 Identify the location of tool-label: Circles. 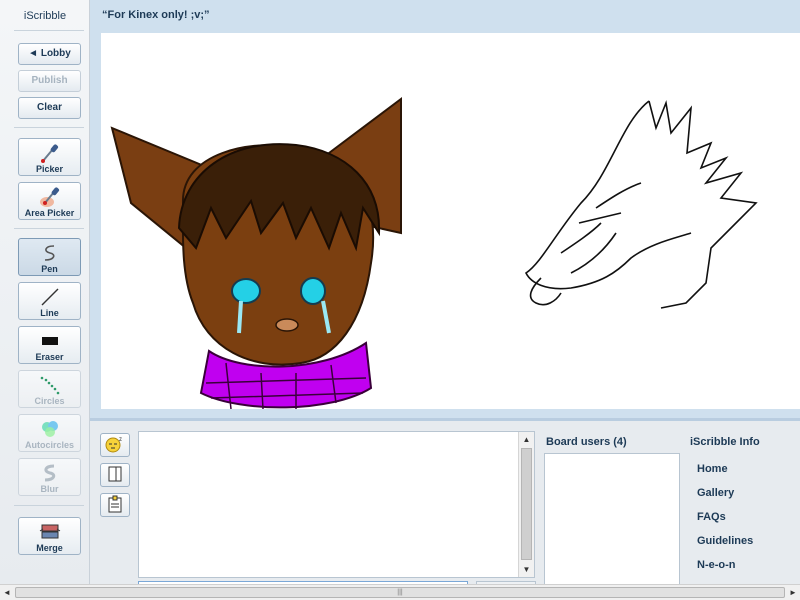
(49, 401).